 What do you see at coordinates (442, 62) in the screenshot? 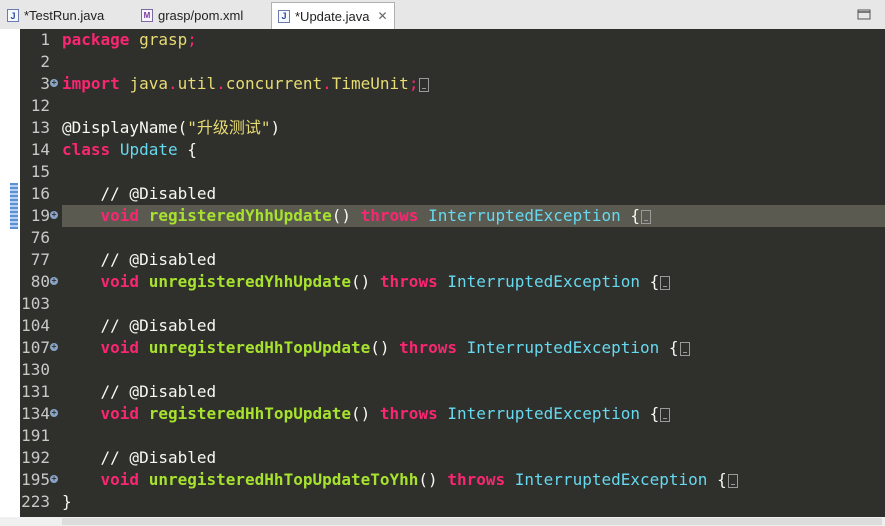
I see `code-line: 2` at bounding box center [442, 62].